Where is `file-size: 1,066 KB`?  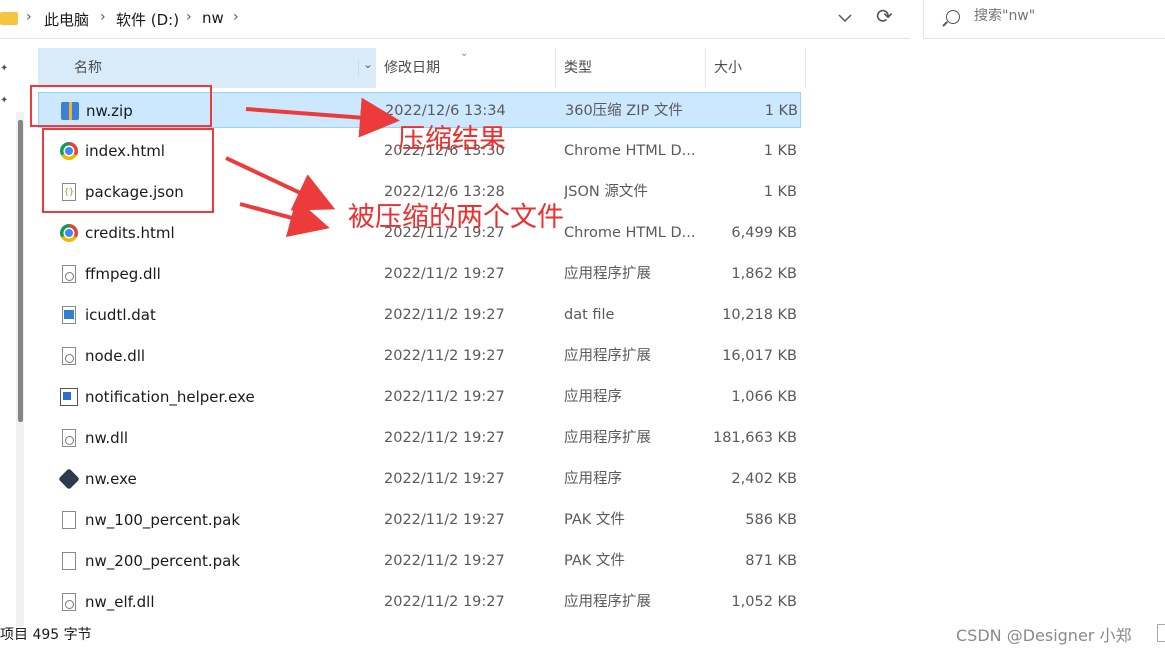 file-size: 1,066 KB is located at coordinates (764, 397).